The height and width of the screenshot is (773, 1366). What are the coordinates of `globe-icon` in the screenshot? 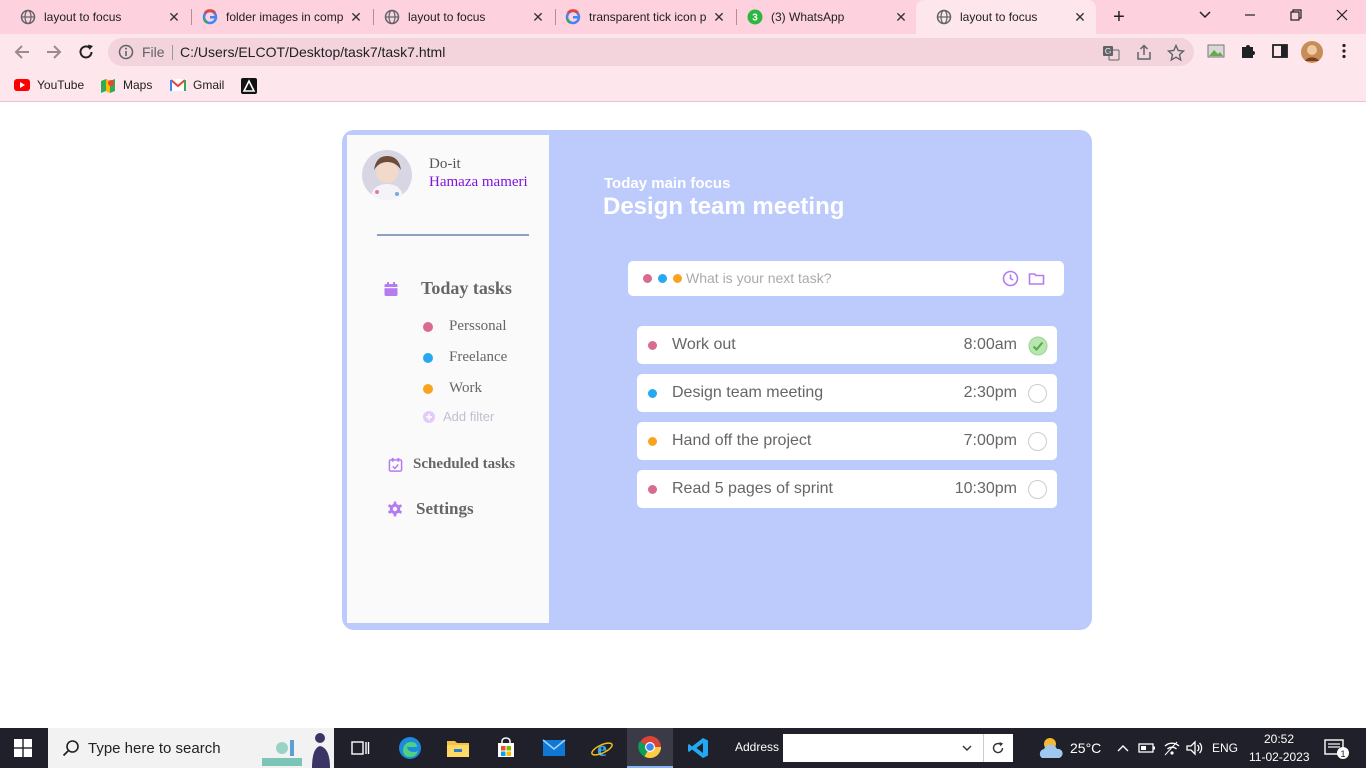 It's located at (392, 17).